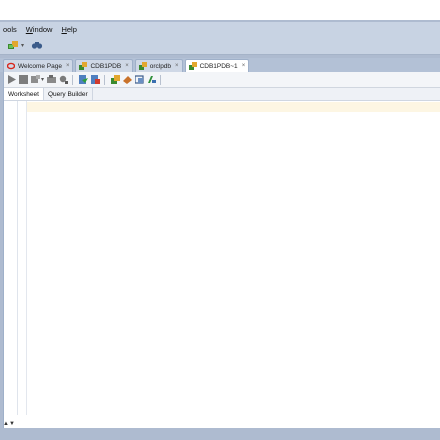  I want to click on gutter-divider, so click(17, 258).